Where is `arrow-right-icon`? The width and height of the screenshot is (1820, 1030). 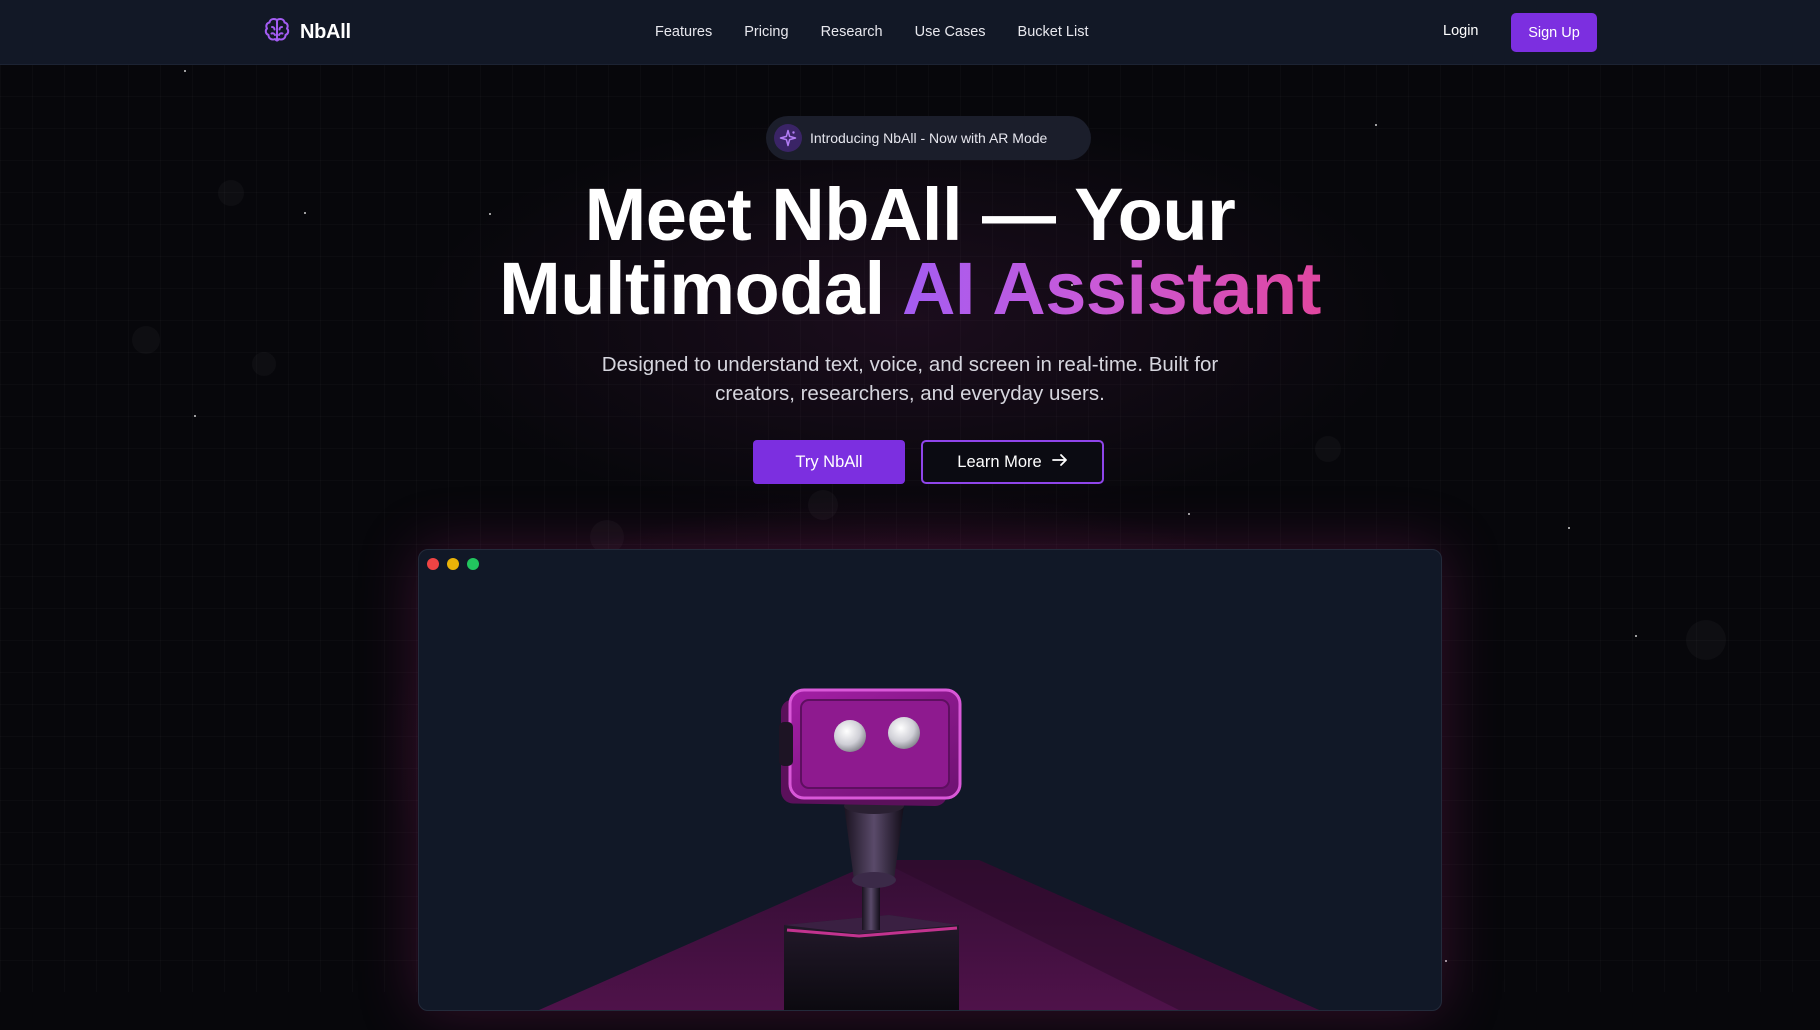 arrow-right-icon is located at coordinates (1059, 462).